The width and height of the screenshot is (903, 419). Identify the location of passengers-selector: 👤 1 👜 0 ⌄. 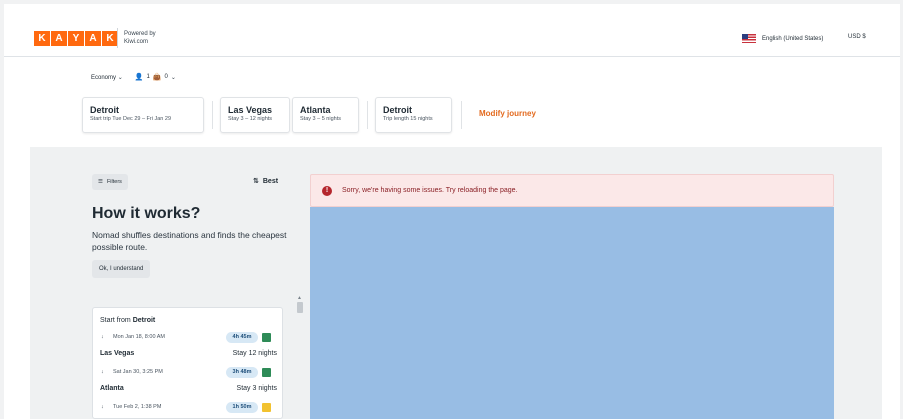
(155, 77).